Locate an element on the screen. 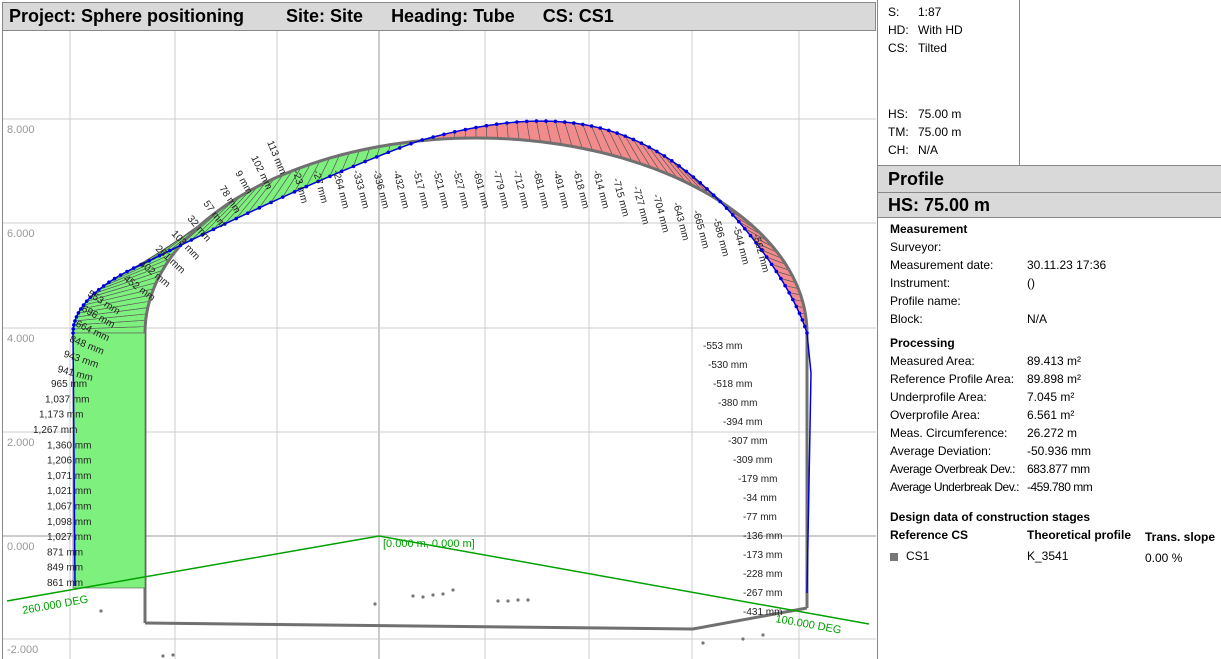 This screenshot has height=659, width=1221. measurement-date-label: Measurement date: is located at coordinates (942, 265).